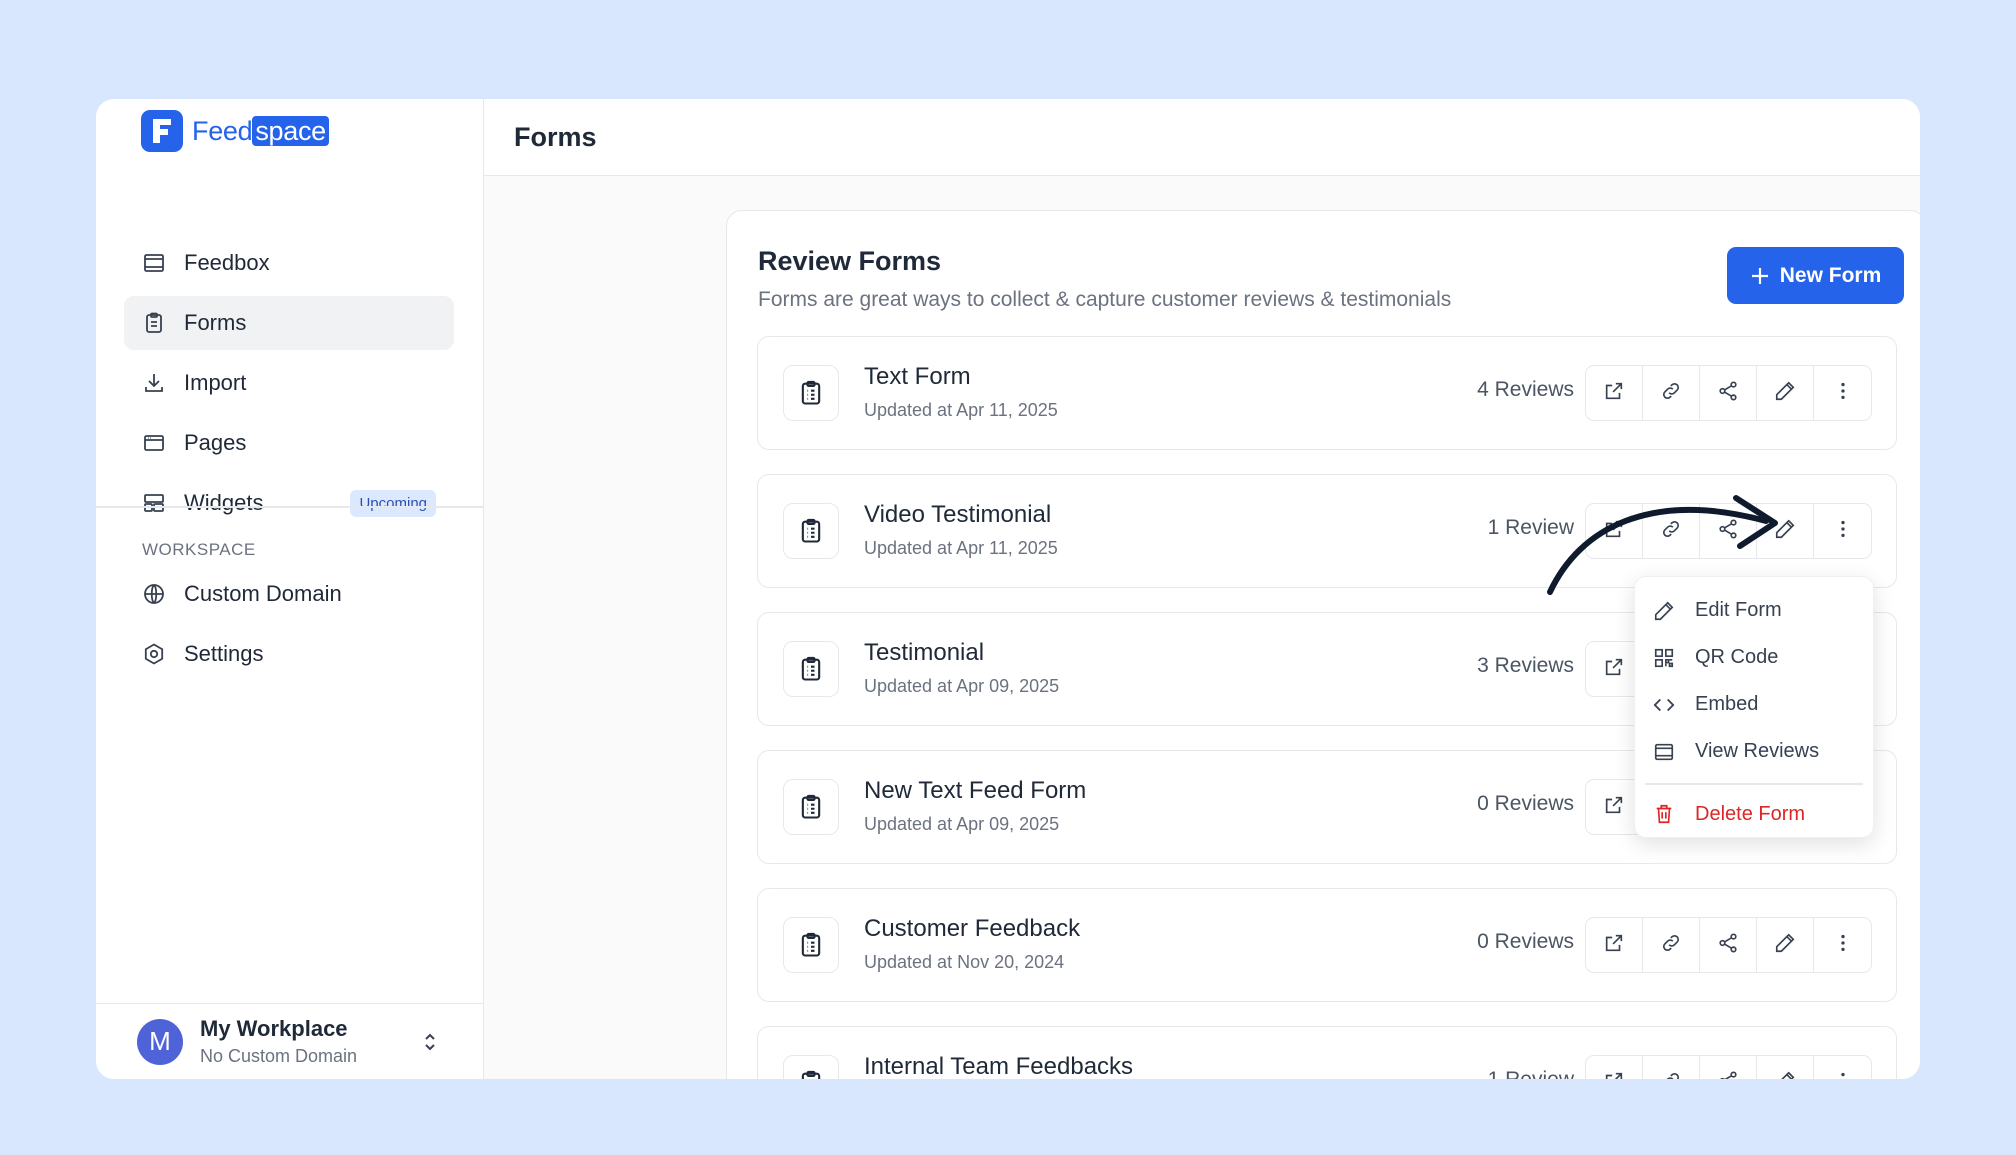 This screenshot has height=1155, width=2016. I want to click on sidebar-item-label: Custom Domain, so click(263, 593).